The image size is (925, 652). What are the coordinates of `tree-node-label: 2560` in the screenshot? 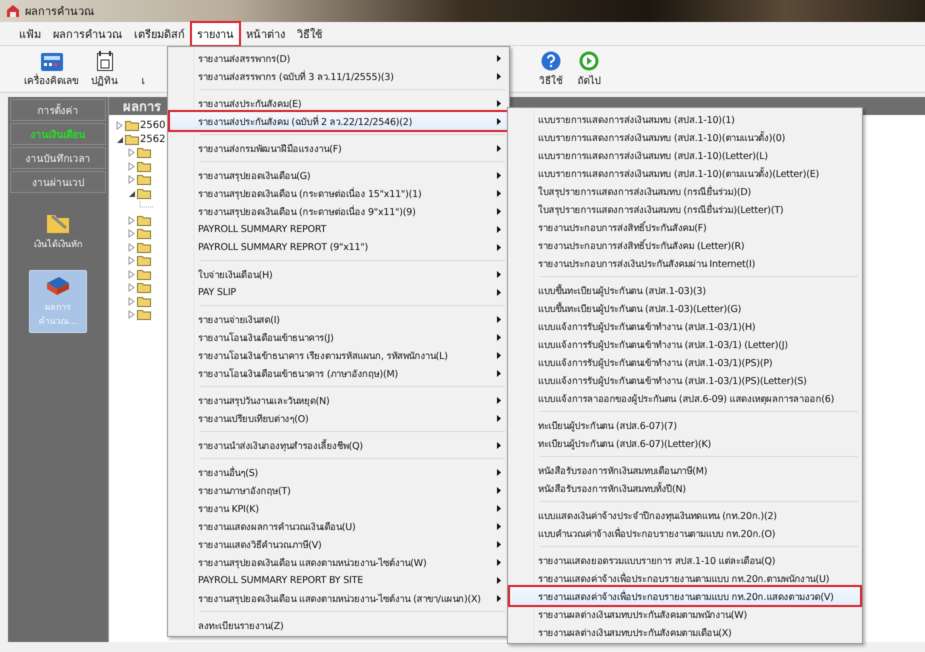 It's located at (153, 126).